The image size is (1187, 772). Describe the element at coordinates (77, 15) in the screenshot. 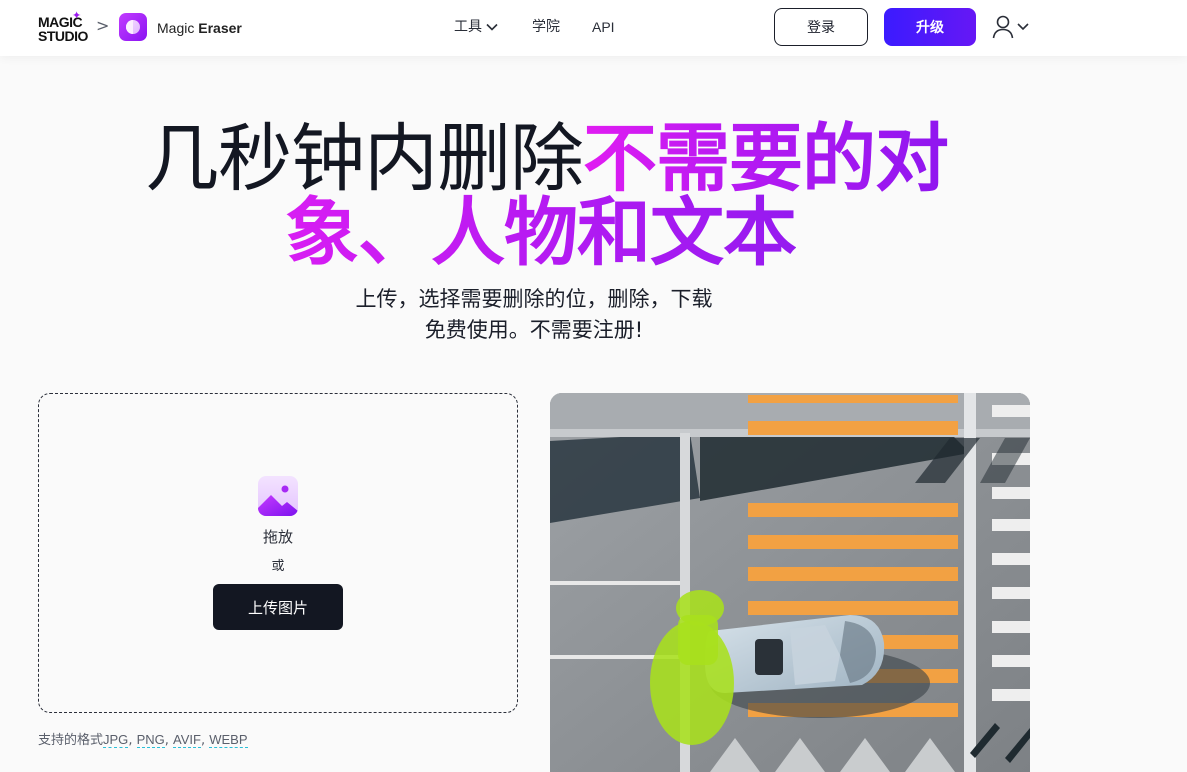

I see `sparkle-icon: ✦` at that location.